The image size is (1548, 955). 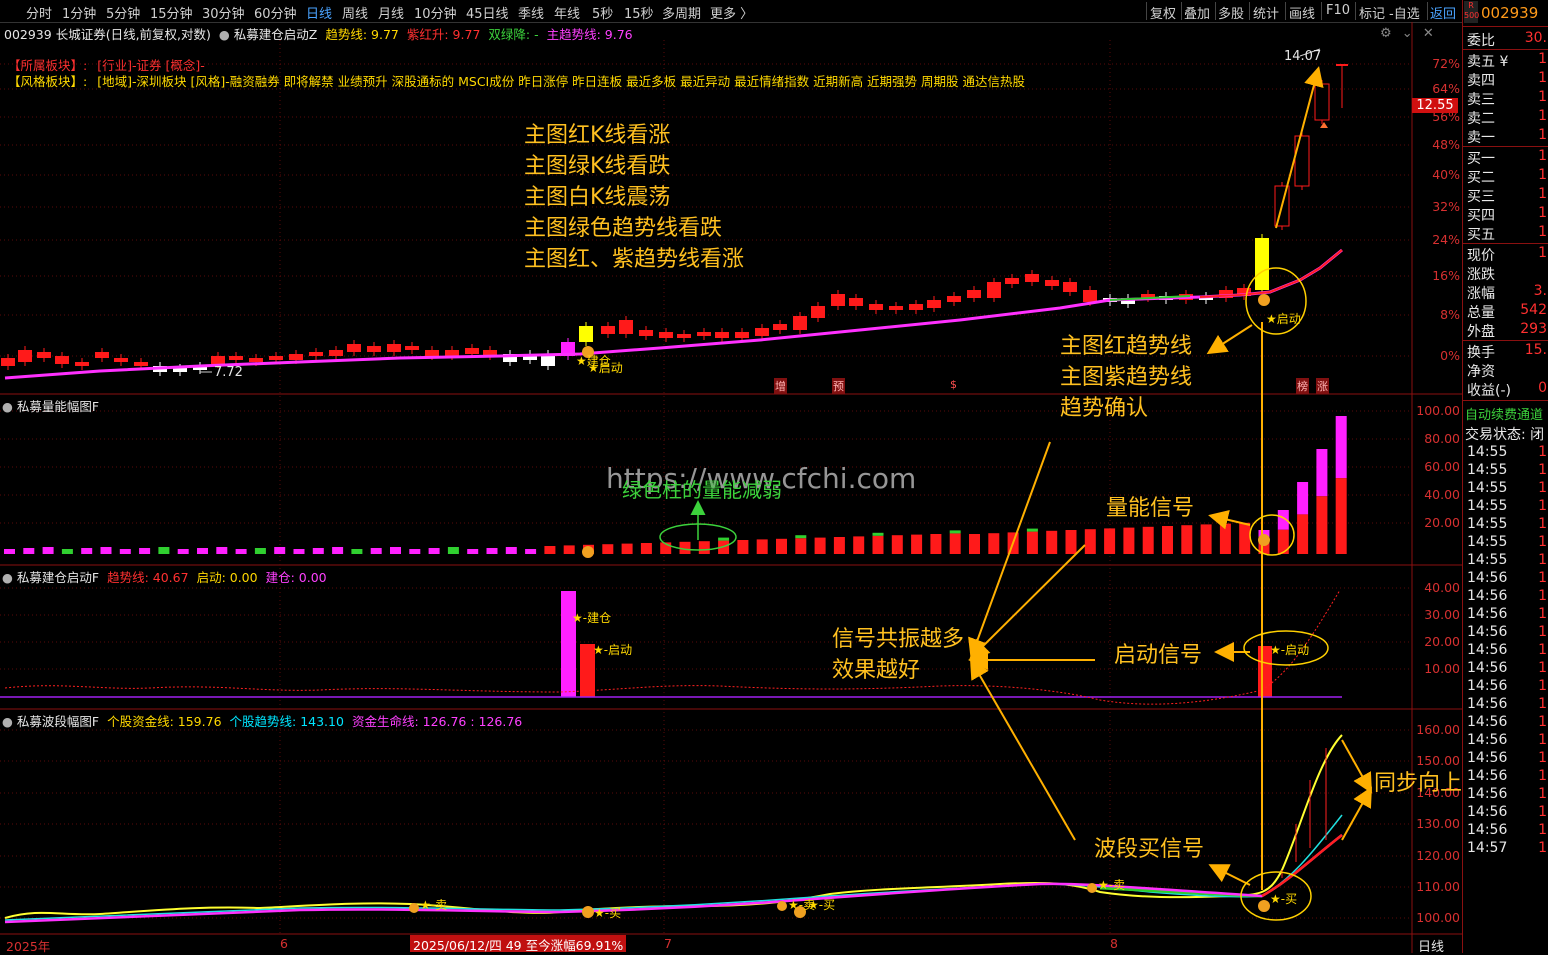 What do you see at coordinates (1481, 313) in the screenshot?
I see `quote-row-label: 总量` at bounding box center [1481, 313].